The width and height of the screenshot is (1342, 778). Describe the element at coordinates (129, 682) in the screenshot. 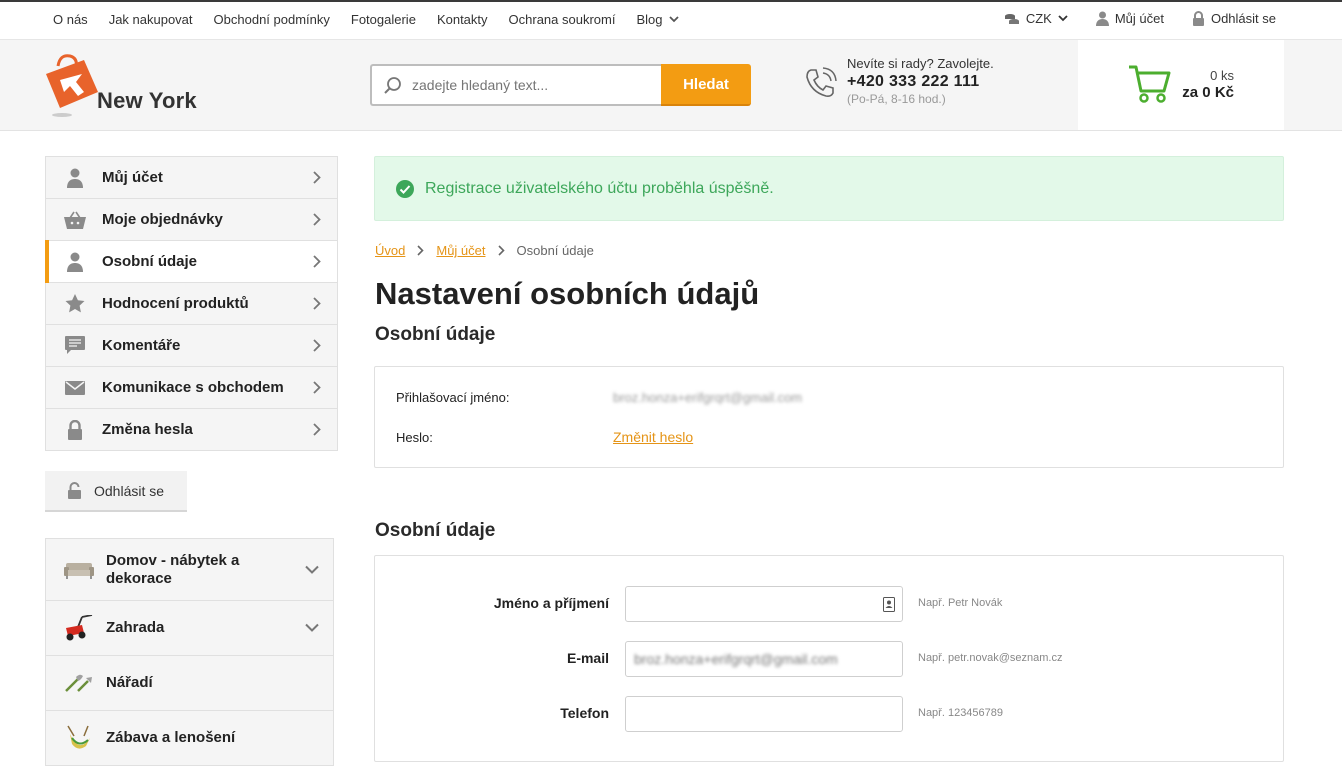

I see `category-label: Nářadí` at that location.